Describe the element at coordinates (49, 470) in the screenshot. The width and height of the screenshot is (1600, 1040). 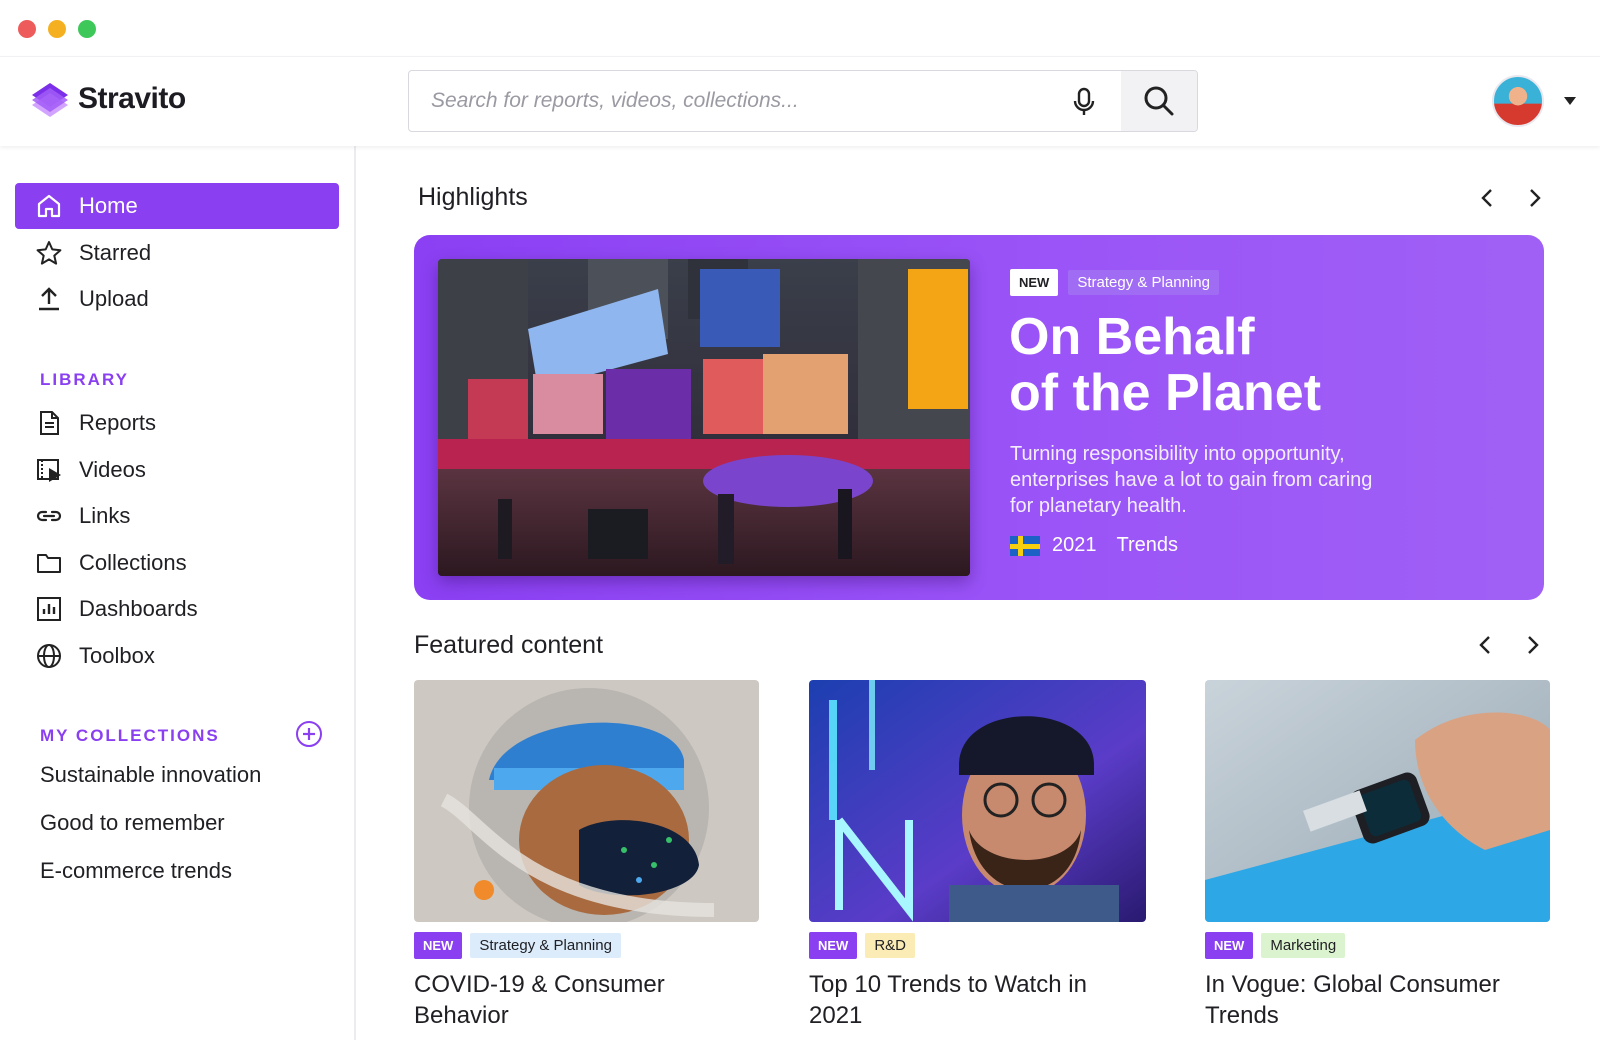
I see `video-icon` at that location.